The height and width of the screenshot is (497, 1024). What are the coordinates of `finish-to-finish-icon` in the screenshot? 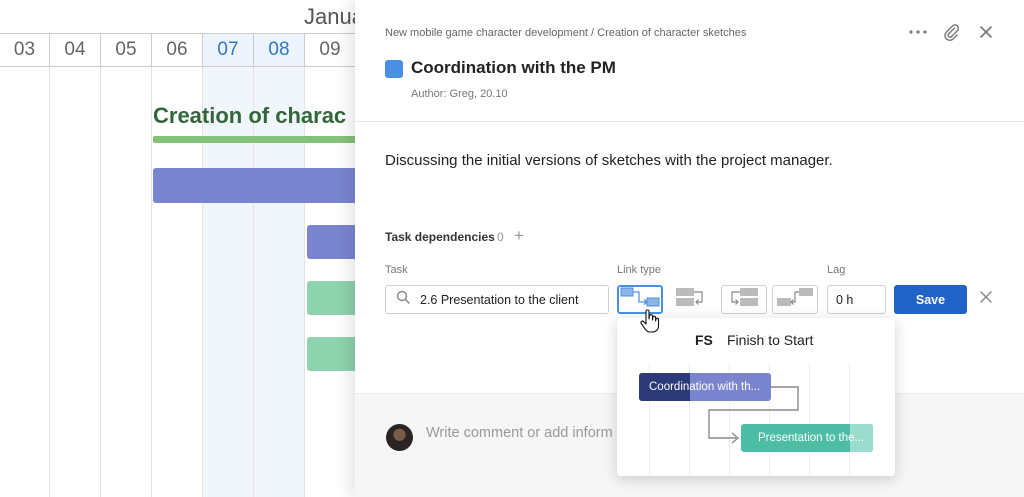 It's located at (690, 299).